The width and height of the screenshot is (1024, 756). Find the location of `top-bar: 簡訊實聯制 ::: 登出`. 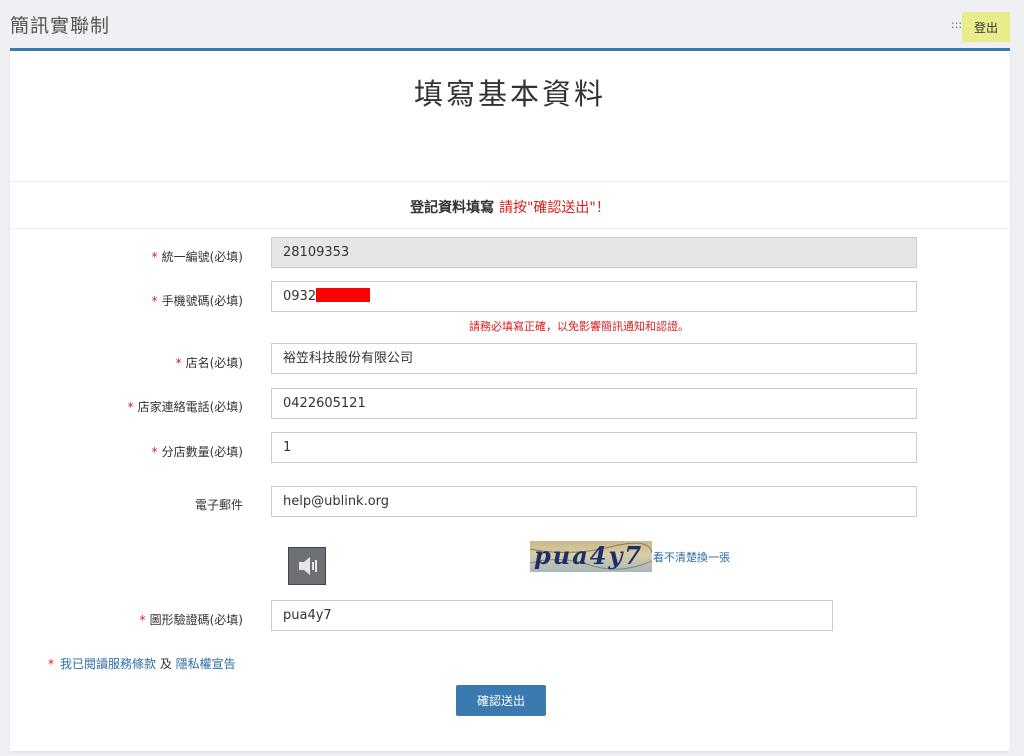

top-bar: 簡訊實聯制 ::: 登出 is located at coordinates (512, 24).